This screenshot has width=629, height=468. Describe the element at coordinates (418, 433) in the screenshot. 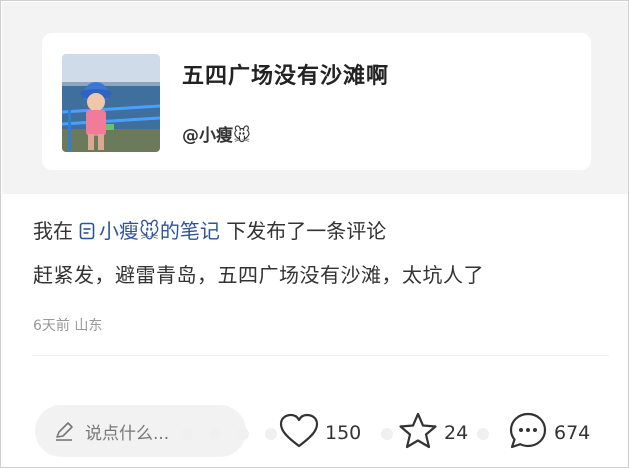

I see `star-icon` at that location.